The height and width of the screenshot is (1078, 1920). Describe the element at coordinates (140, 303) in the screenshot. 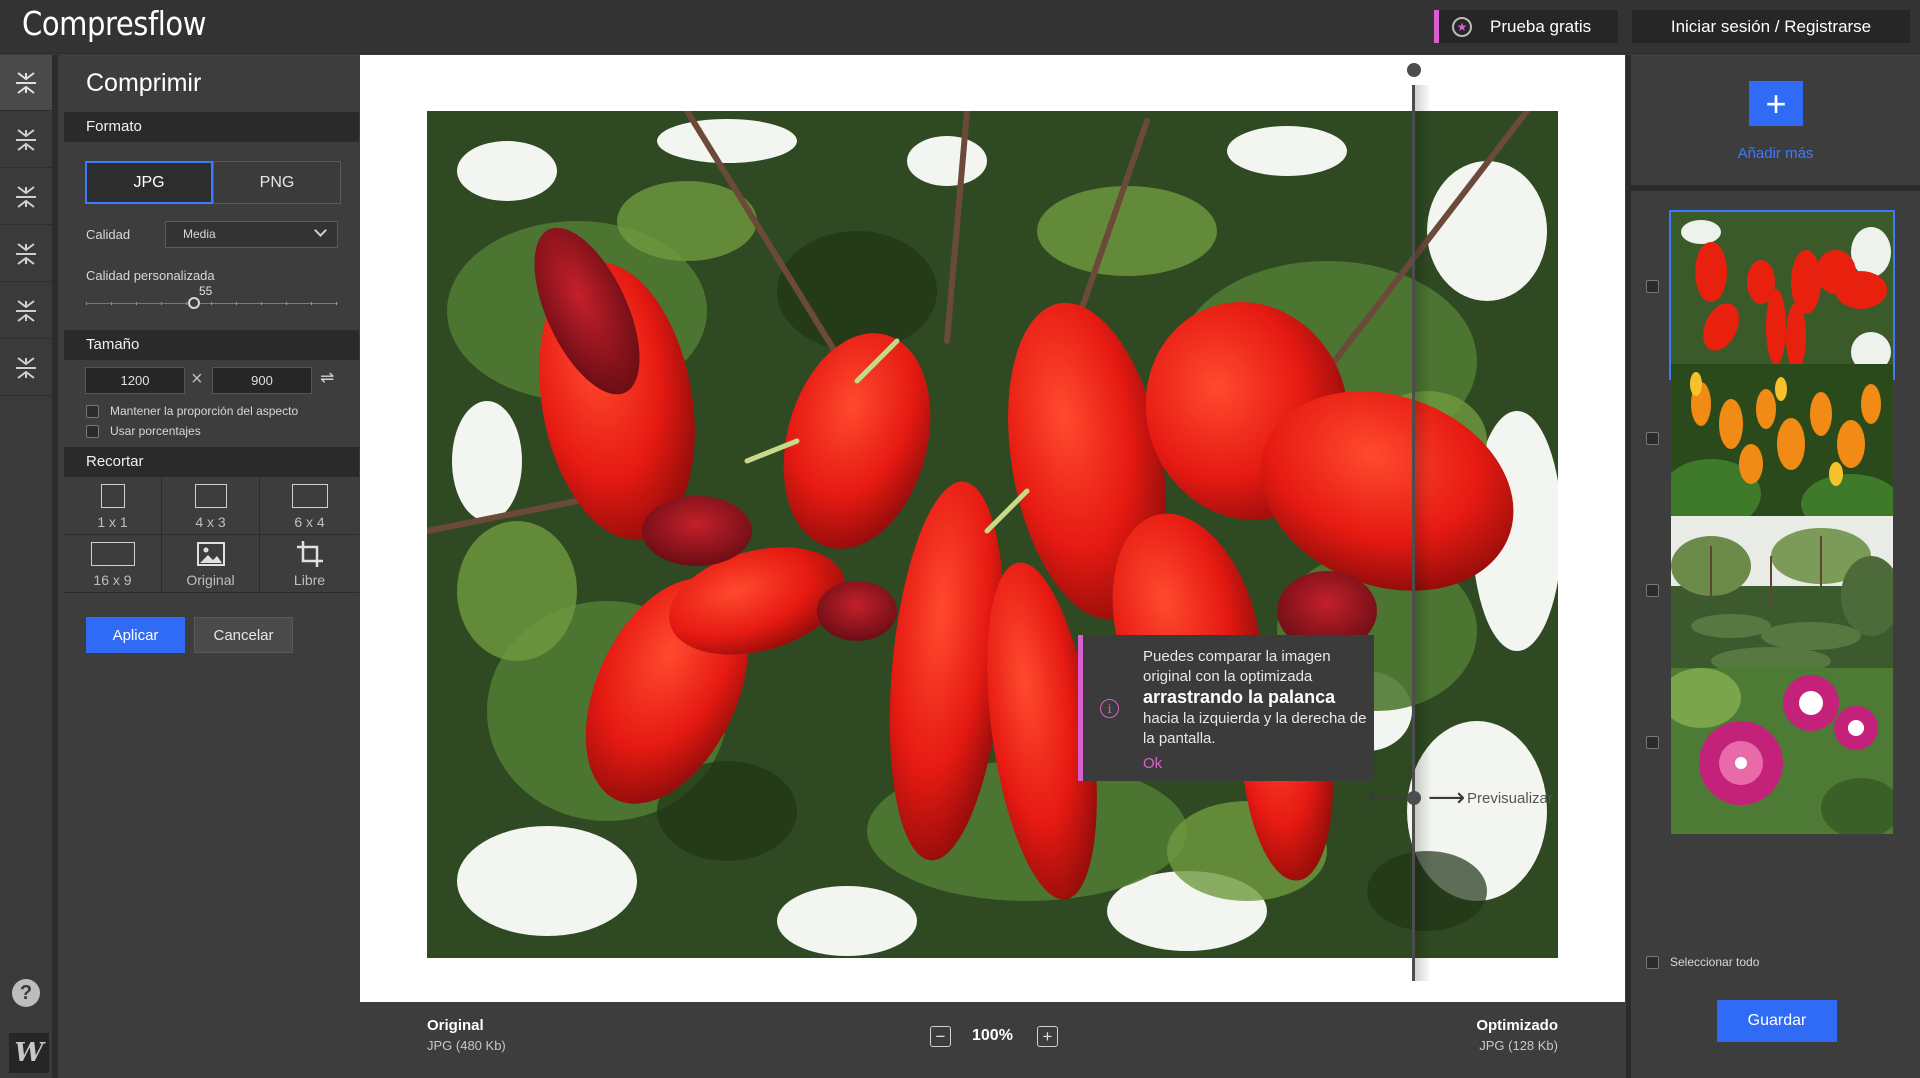

I see `slider-fill` at that location.